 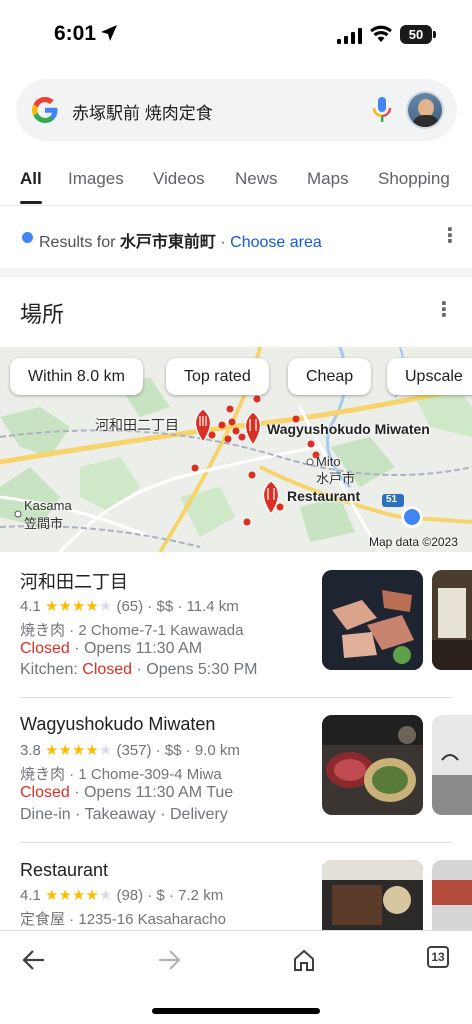 I want to click on search-tabs: All Images Videos News Maps Shopping, so click(x=236, y=183).